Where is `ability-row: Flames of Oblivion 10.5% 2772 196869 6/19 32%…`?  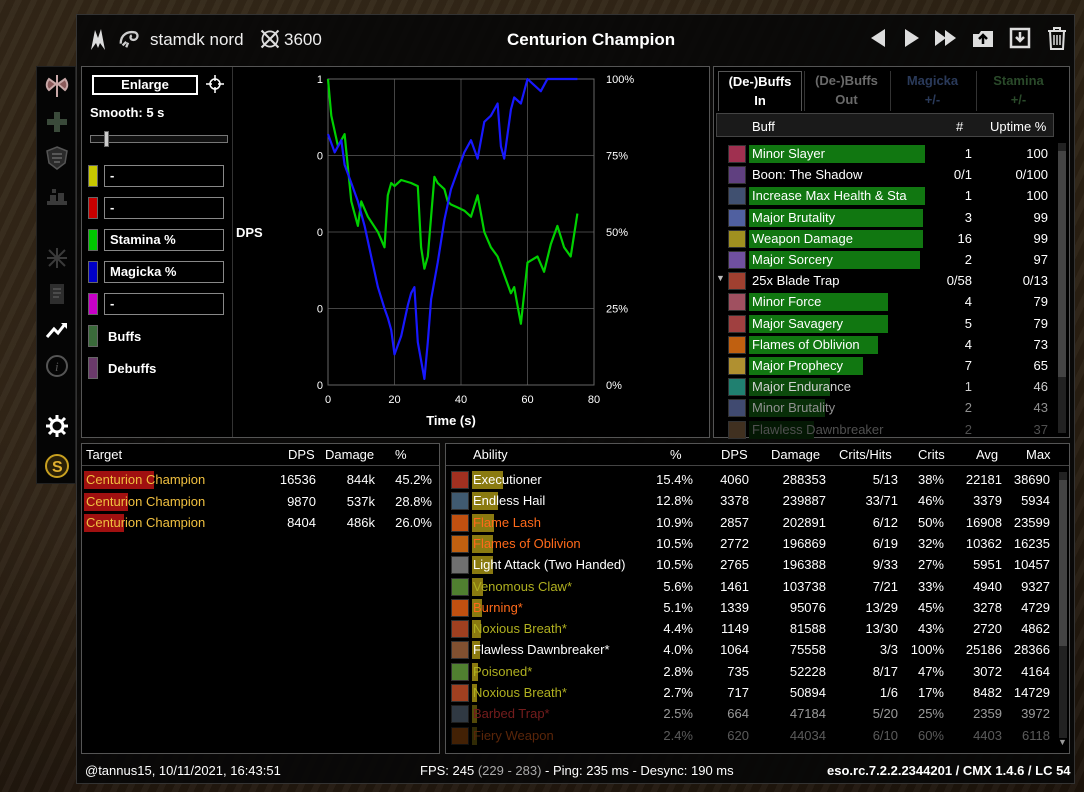 ability-row: Flames of Oblivion 10.5% 2772 196869 6/19 32%… is located at coordinates (752, 544).